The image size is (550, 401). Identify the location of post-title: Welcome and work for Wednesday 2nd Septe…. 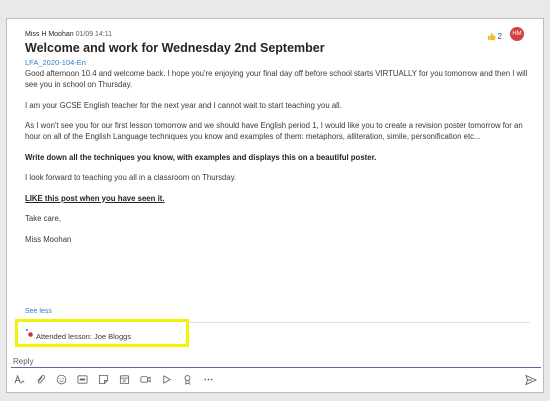
(175, 48).